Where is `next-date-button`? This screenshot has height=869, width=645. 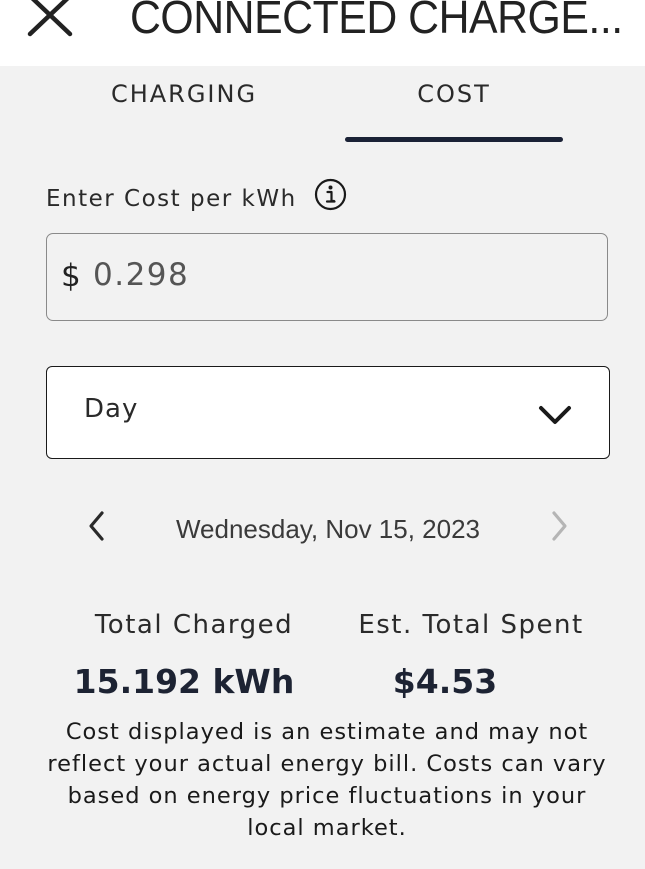 next-date-button is located at coordinates (559, 526).